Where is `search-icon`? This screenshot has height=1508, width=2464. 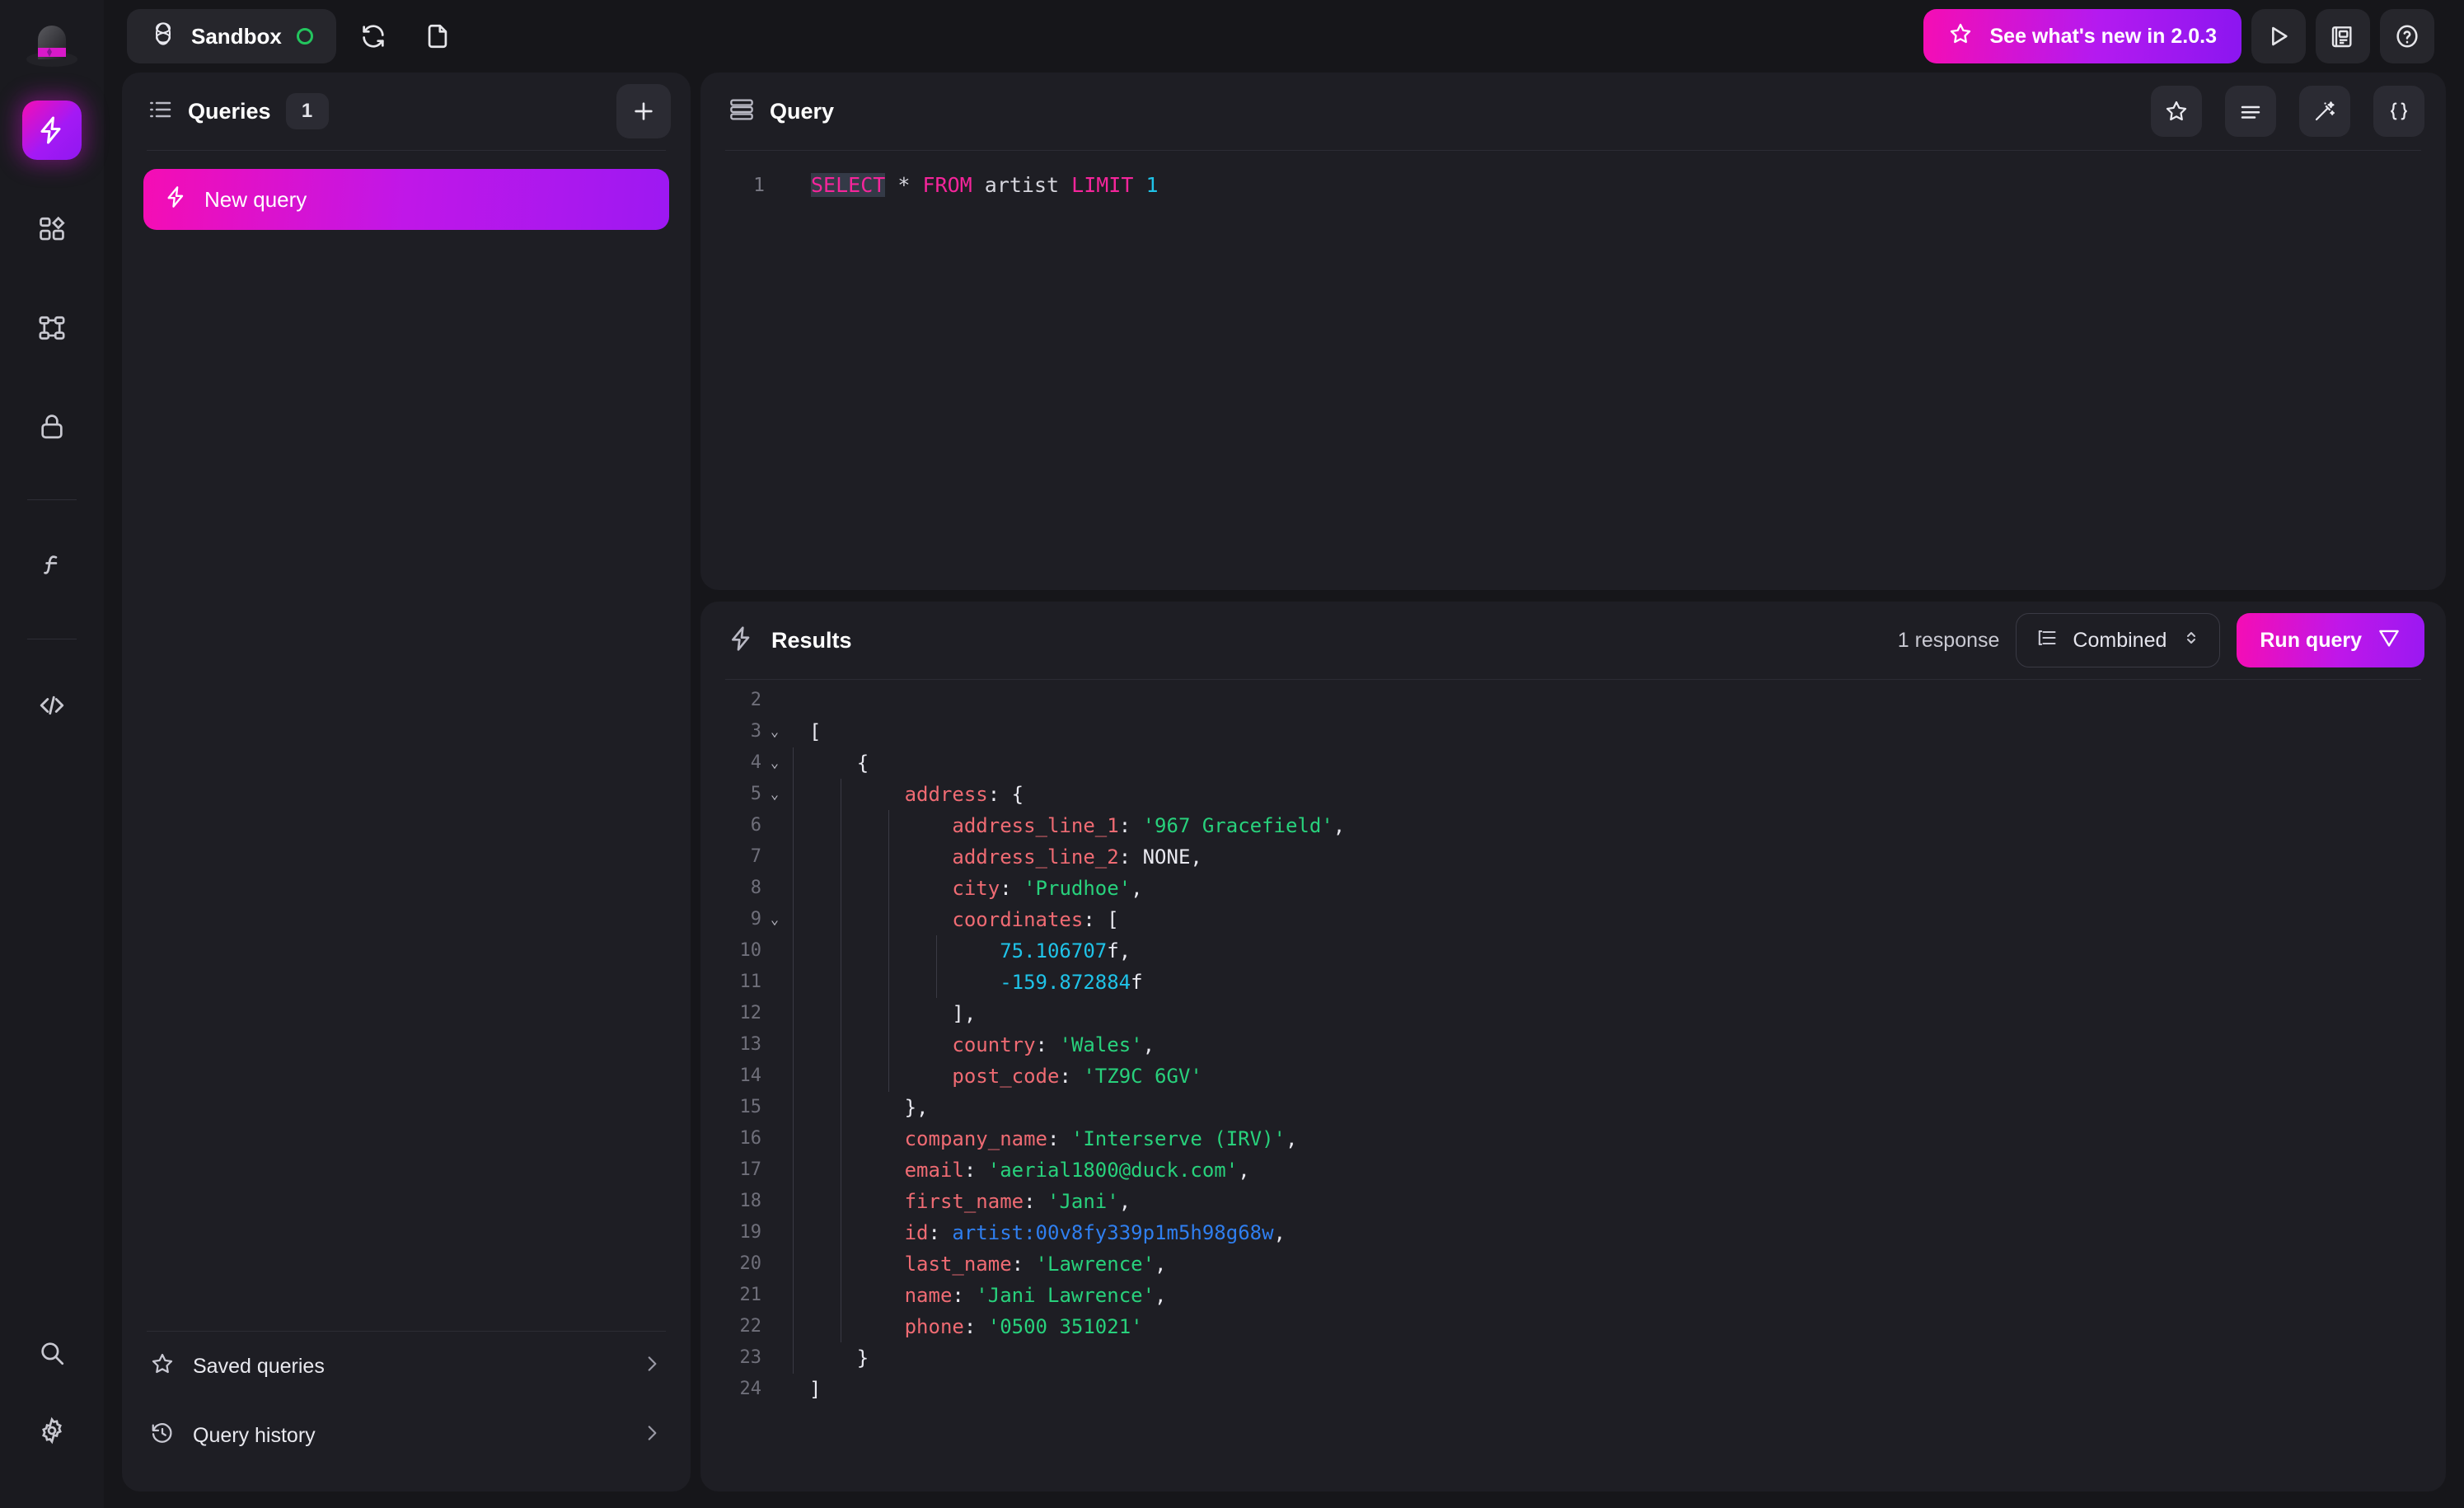
search-icon is located at coordinates (52, 1353).